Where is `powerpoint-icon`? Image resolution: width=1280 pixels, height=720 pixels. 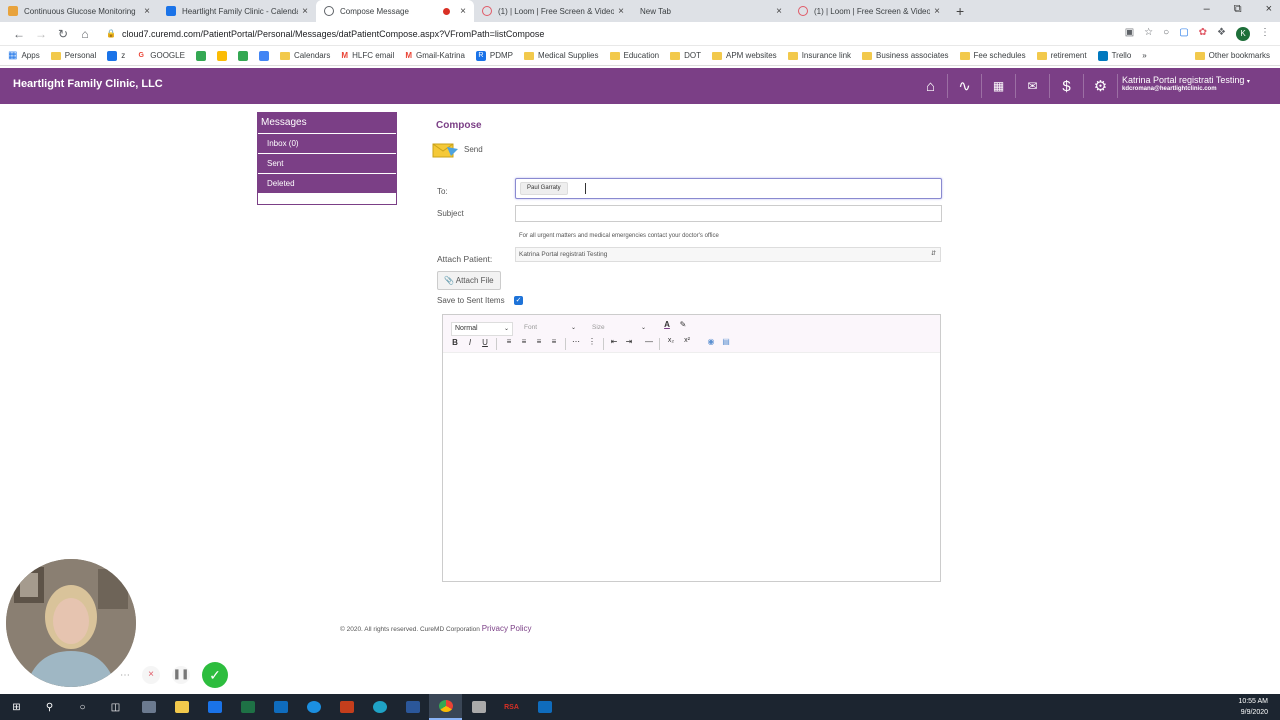
powerpoint-icon is located at coordinates (346, 707).